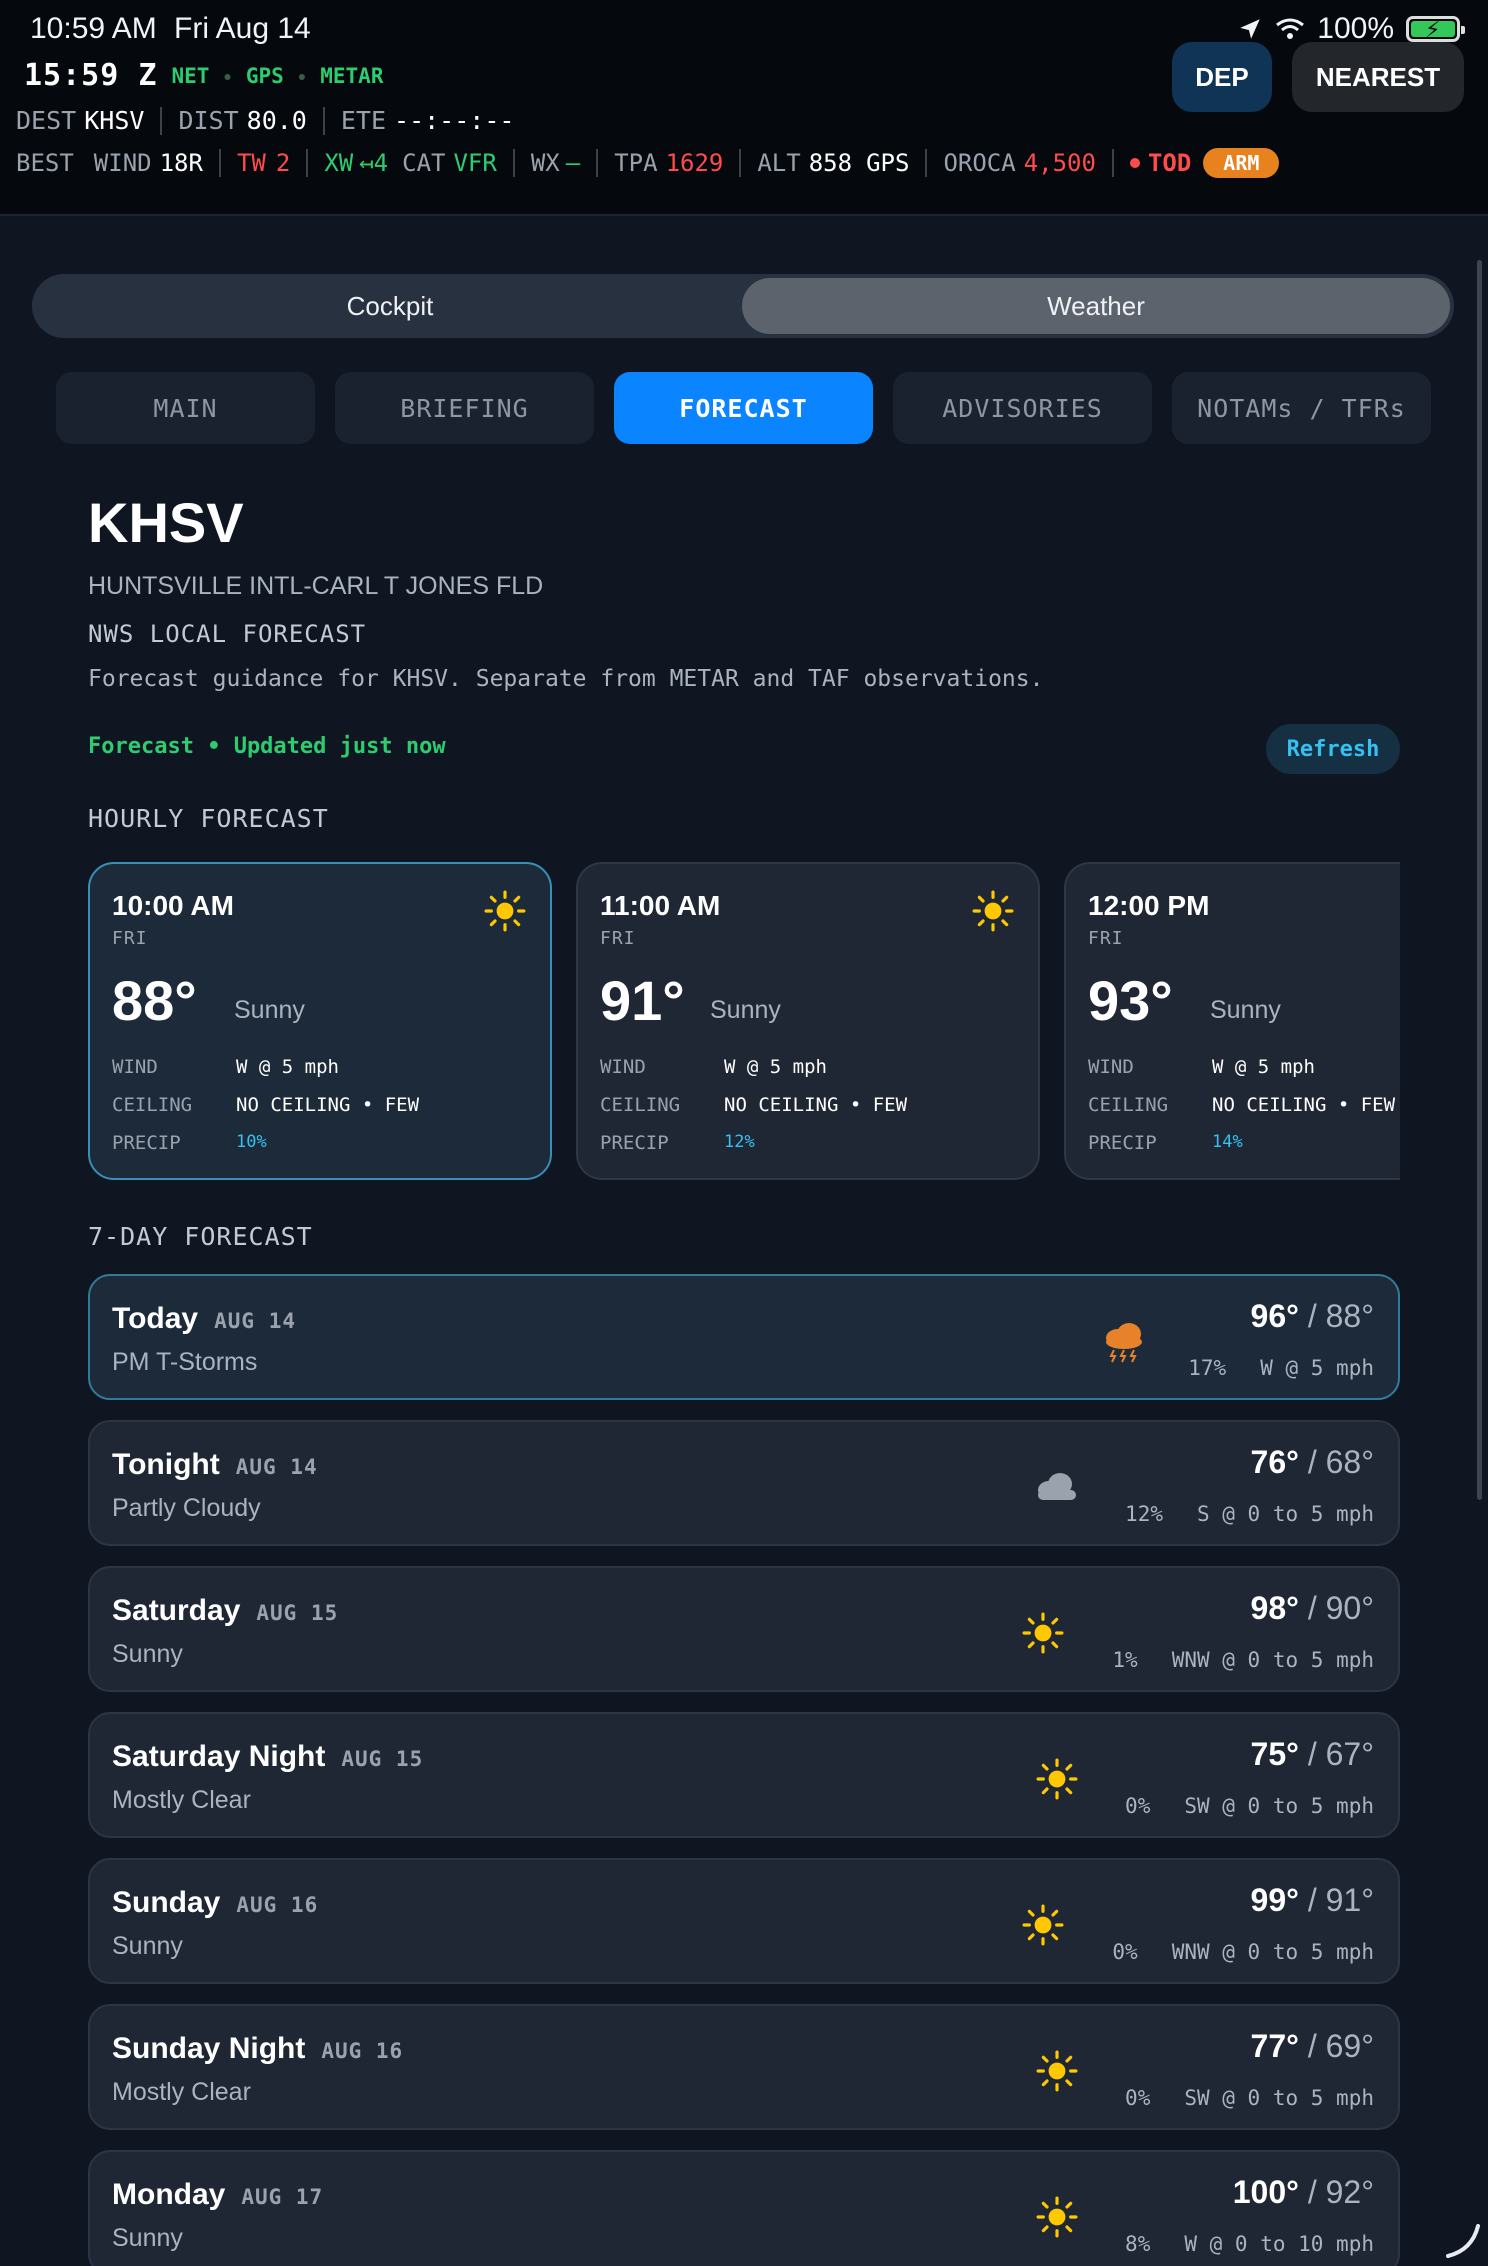 The height and width of the screenshot is (2266, 1488). What do you see at coordinates (660, 905) in the screenshot?
I see `hour-time: 11:00 AM` at bounding box center [660, 905].